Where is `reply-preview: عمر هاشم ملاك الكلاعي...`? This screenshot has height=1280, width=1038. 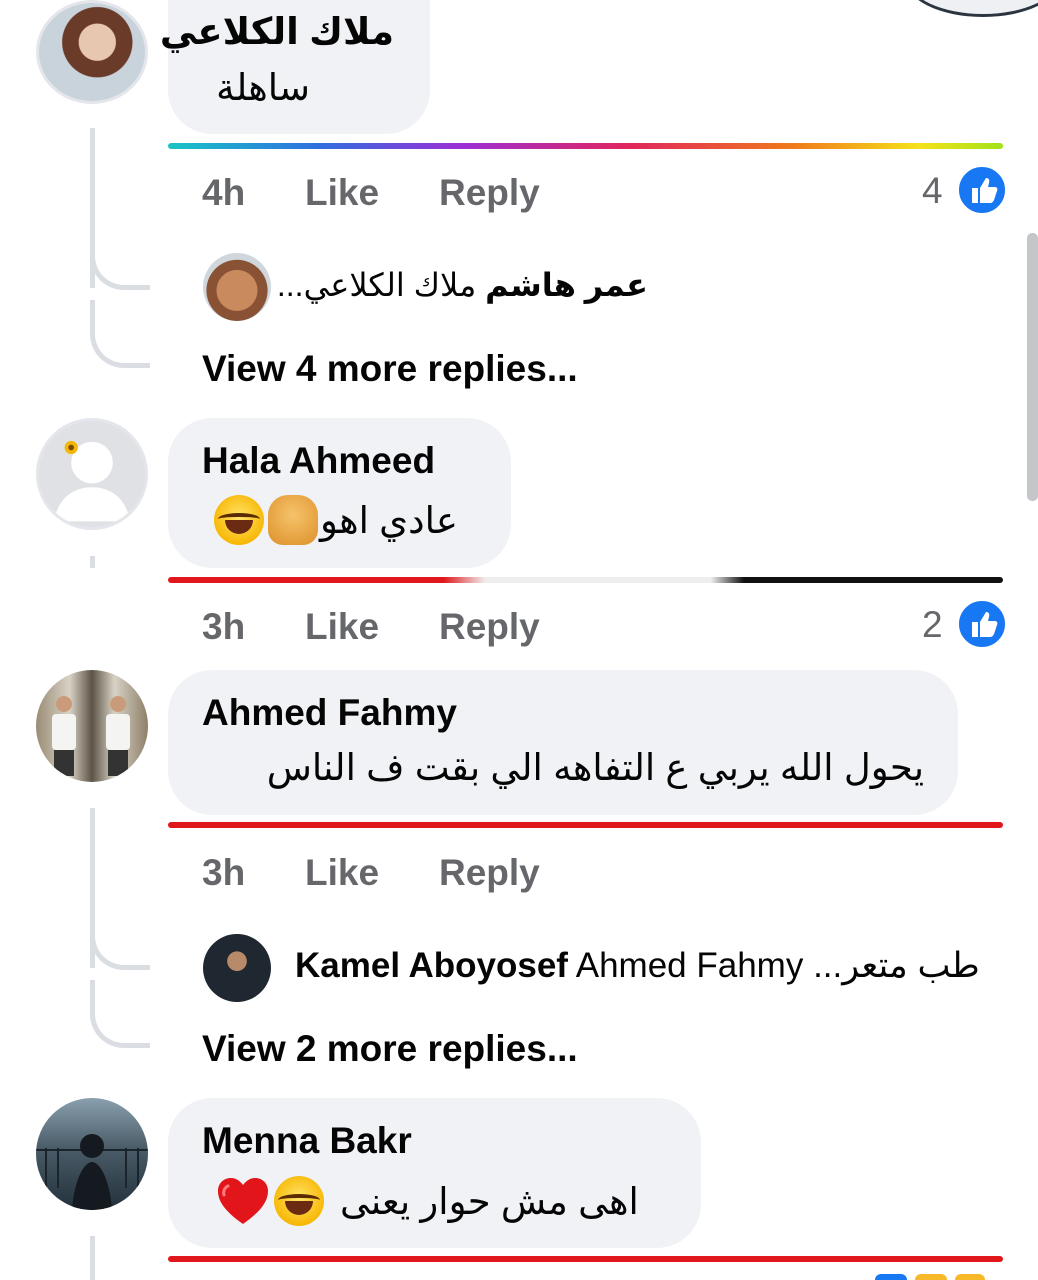
reply-preview: عمر هاشم ملاك الكلاعي... is located at coordinates (462, 285).